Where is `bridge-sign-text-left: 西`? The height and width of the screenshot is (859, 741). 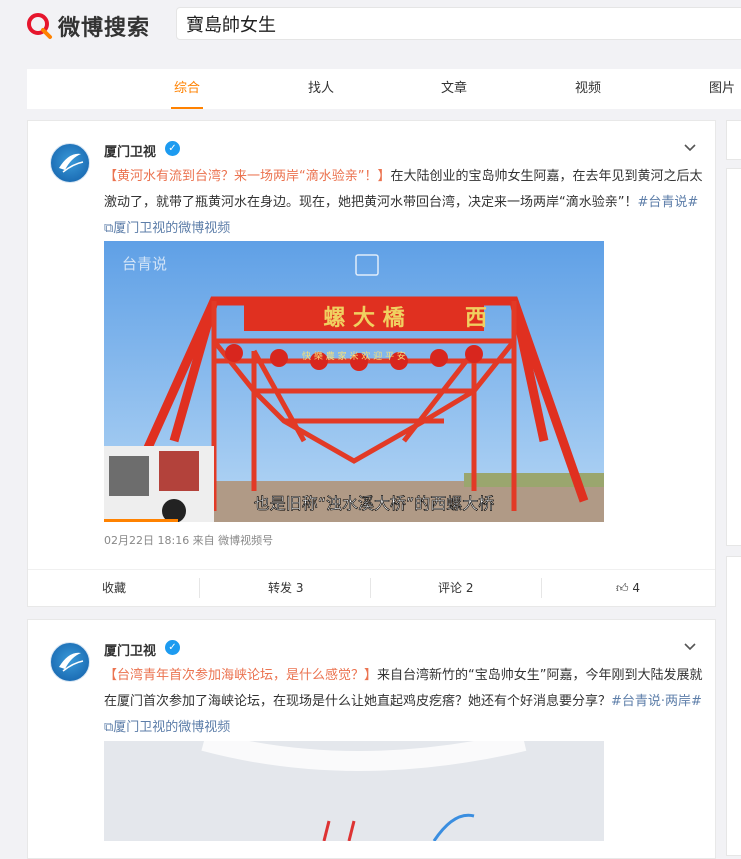 bridge-sign-text-left: 西 is located at coordinates (476, 318).